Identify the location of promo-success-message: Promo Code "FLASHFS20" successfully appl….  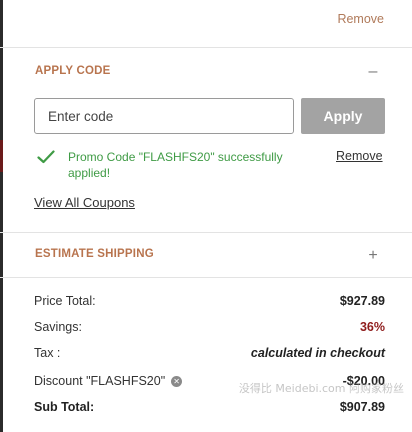
(175, 165).